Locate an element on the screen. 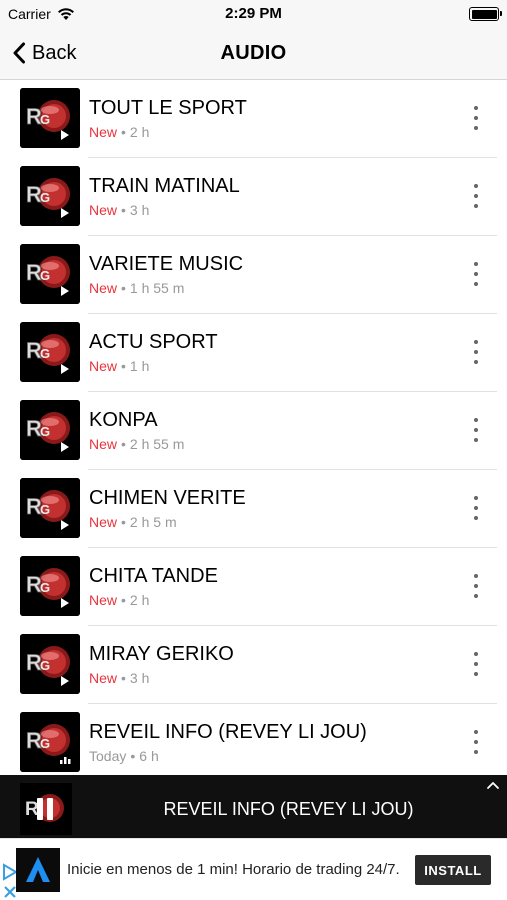 This screenshot has height=900, width=507. battery-icon is located at coordinates (485, 14).